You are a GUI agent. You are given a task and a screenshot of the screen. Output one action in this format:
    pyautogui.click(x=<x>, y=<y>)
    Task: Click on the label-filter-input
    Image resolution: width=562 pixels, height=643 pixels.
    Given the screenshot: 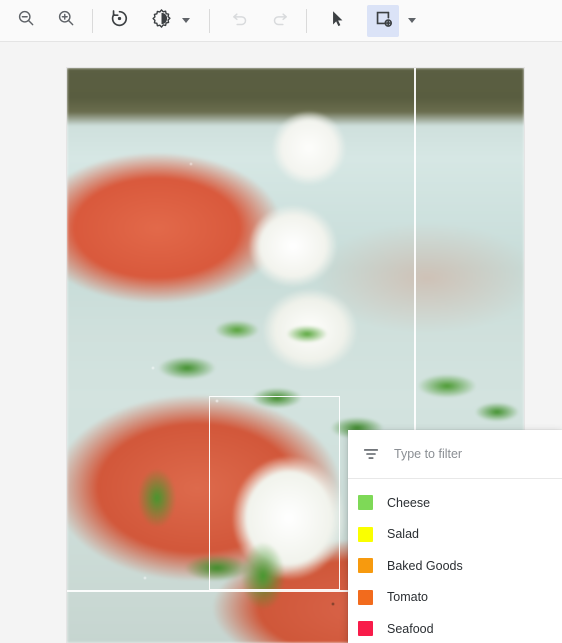 What is the action you would take?
    pyautogui.click(x=469, y=454)
    